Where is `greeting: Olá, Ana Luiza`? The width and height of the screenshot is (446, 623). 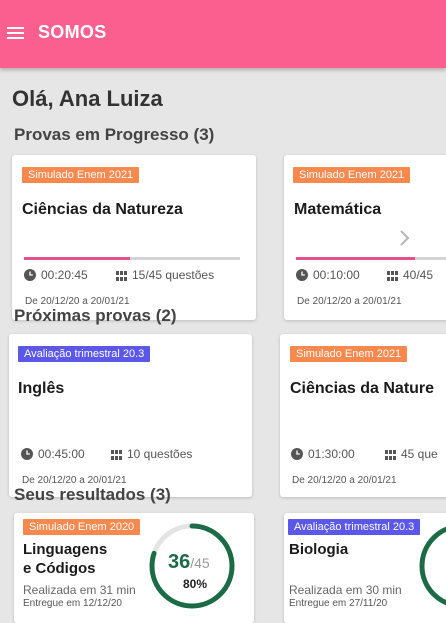
greeting: Olá, Ana Luiza is located at coordinates (87, 98).